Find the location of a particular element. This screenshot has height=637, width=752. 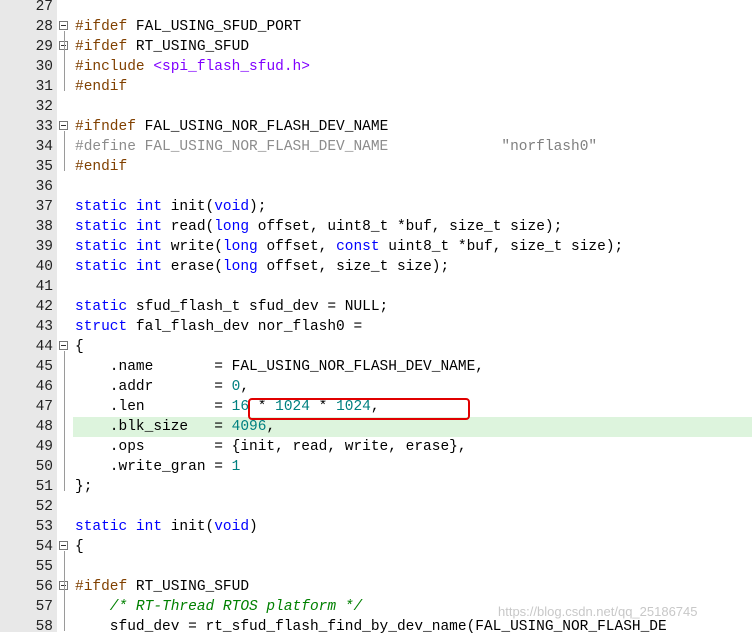

code-line-49: 49 .ops = {init, read, write, erase}, is located at coordinates (376, 447).